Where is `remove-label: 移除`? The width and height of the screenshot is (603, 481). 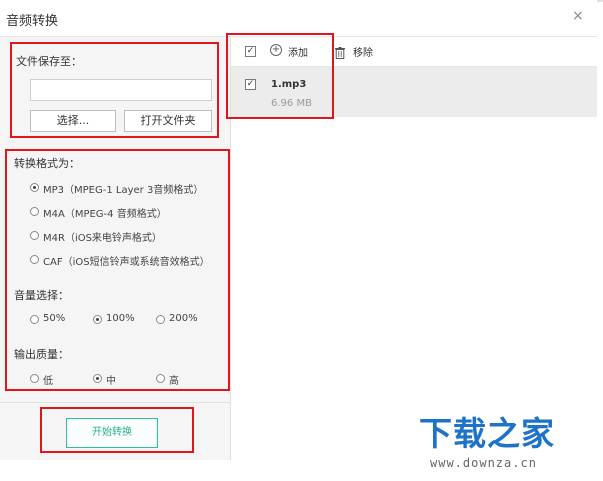
remove-label: 移除 is located at coordinates (363, 53).